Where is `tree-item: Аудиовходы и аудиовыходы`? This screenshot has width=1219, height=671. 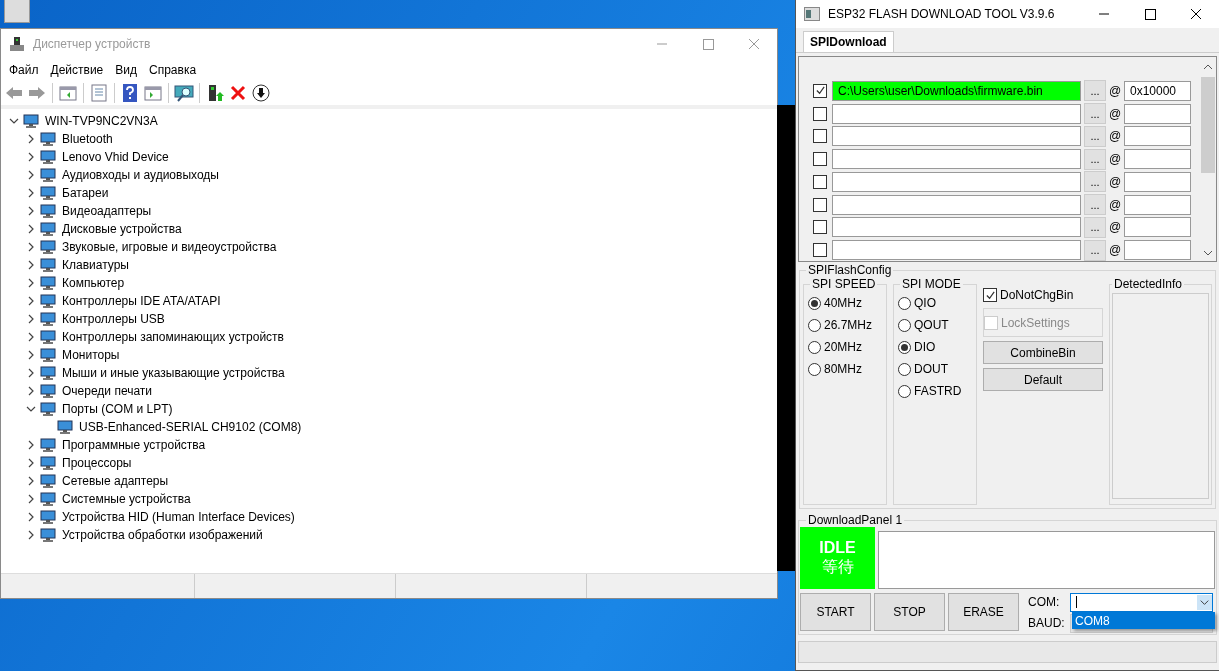
tree-item: Аудиовходы и аудиовыходы is located at coordinates (140, 175).